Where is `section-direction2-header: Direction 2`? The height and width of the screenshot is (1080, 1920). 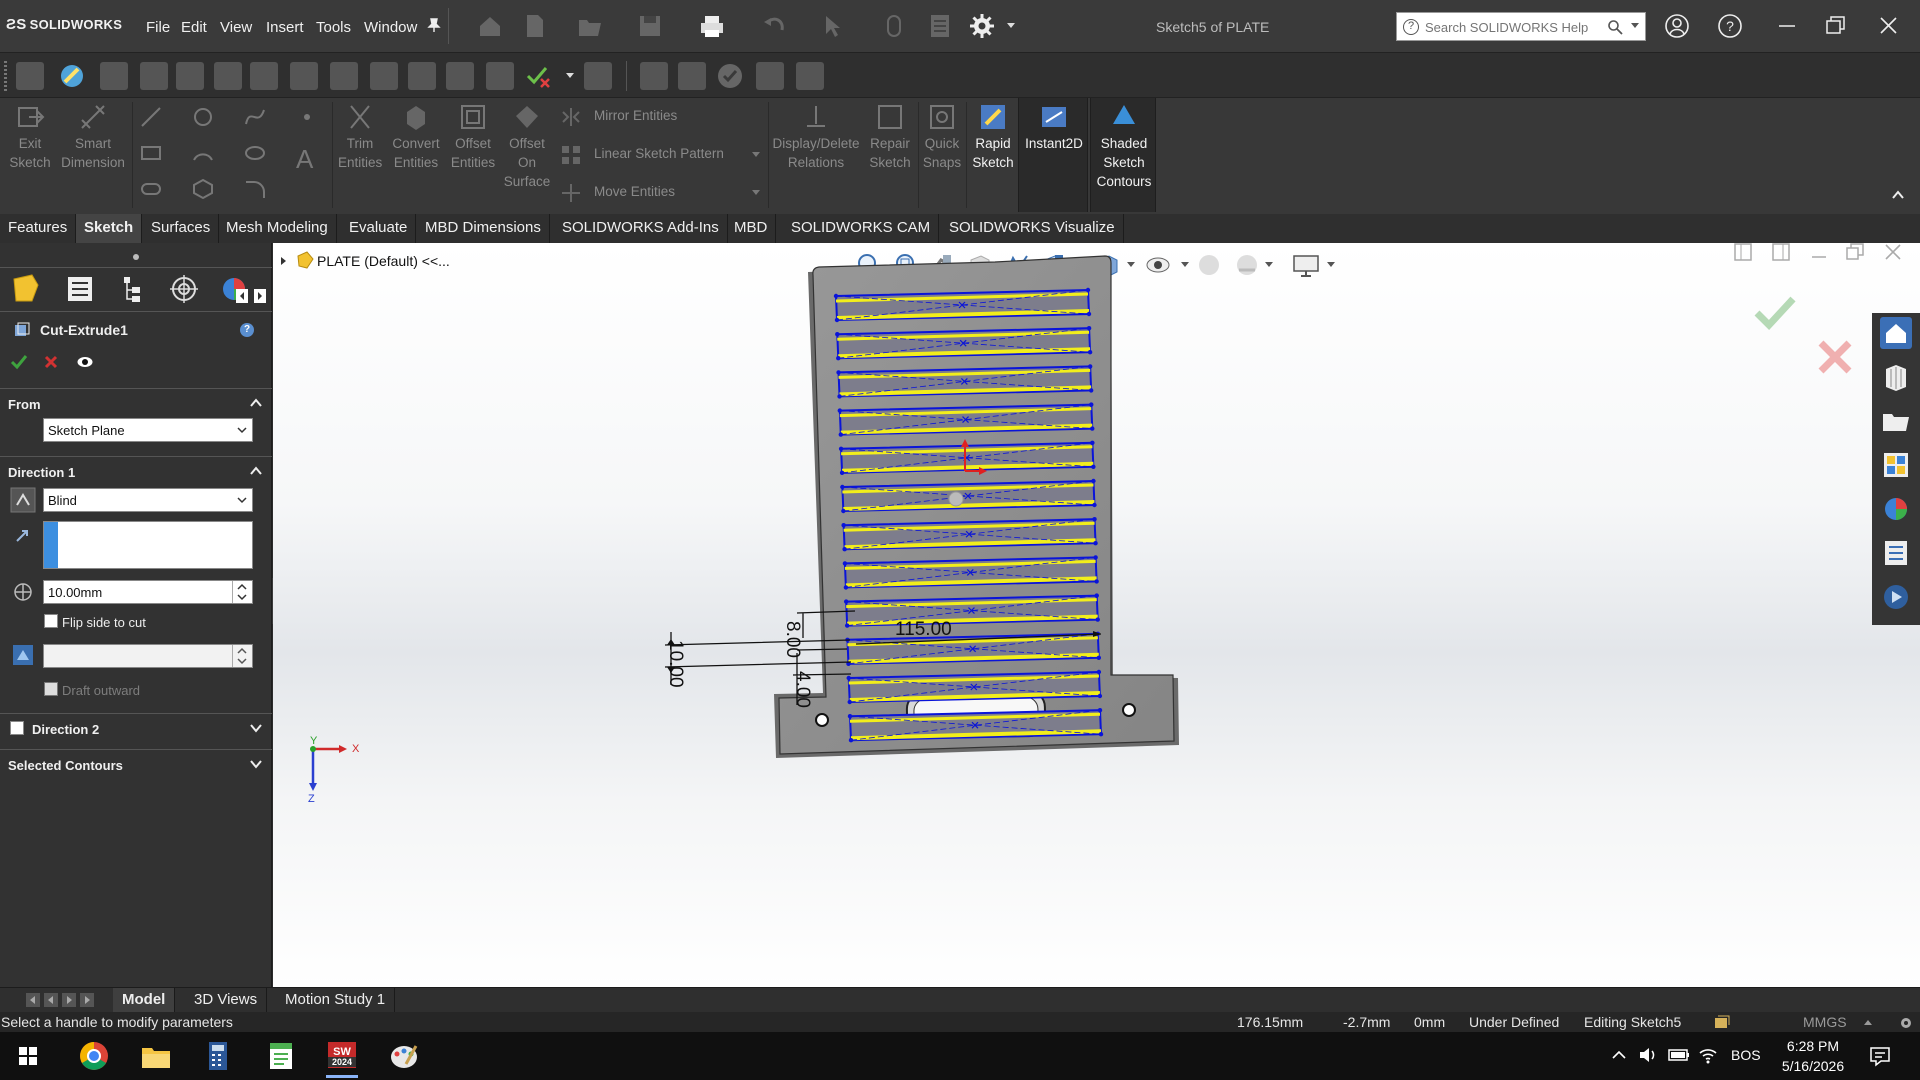
section-direction2-header: Direction 2 is located at coordinates (136, 728).